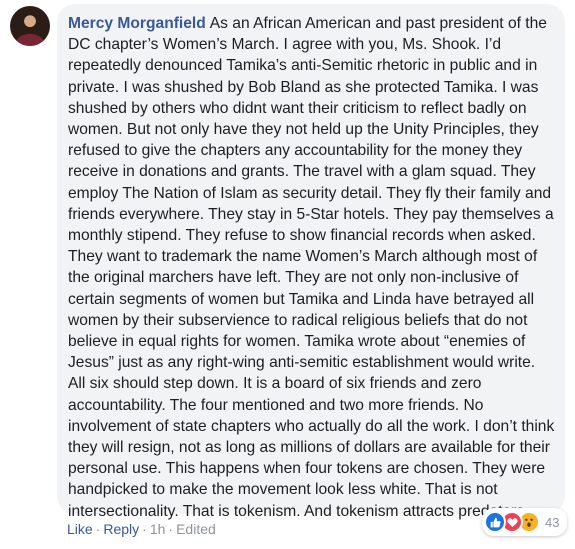 This screenshot has height=549, width=575. Describe the element at coordinates (137, 23) in the screenshot. I see `comment-author-link: Mercy Morganfield` at that location.